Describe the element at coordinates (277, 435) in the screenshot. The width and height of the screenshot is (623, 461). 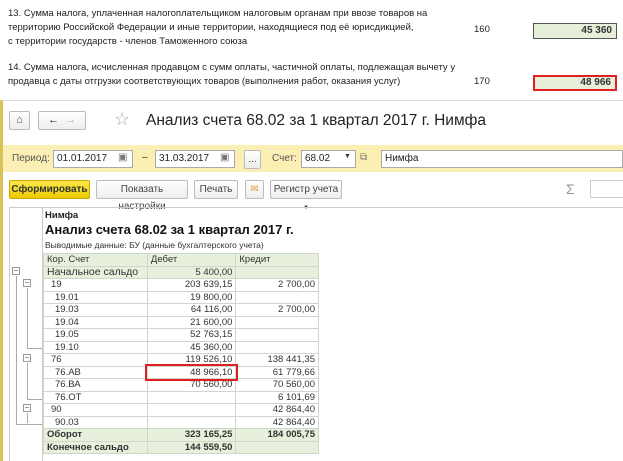
I see `cell-credit: 184 005,75` at that location.